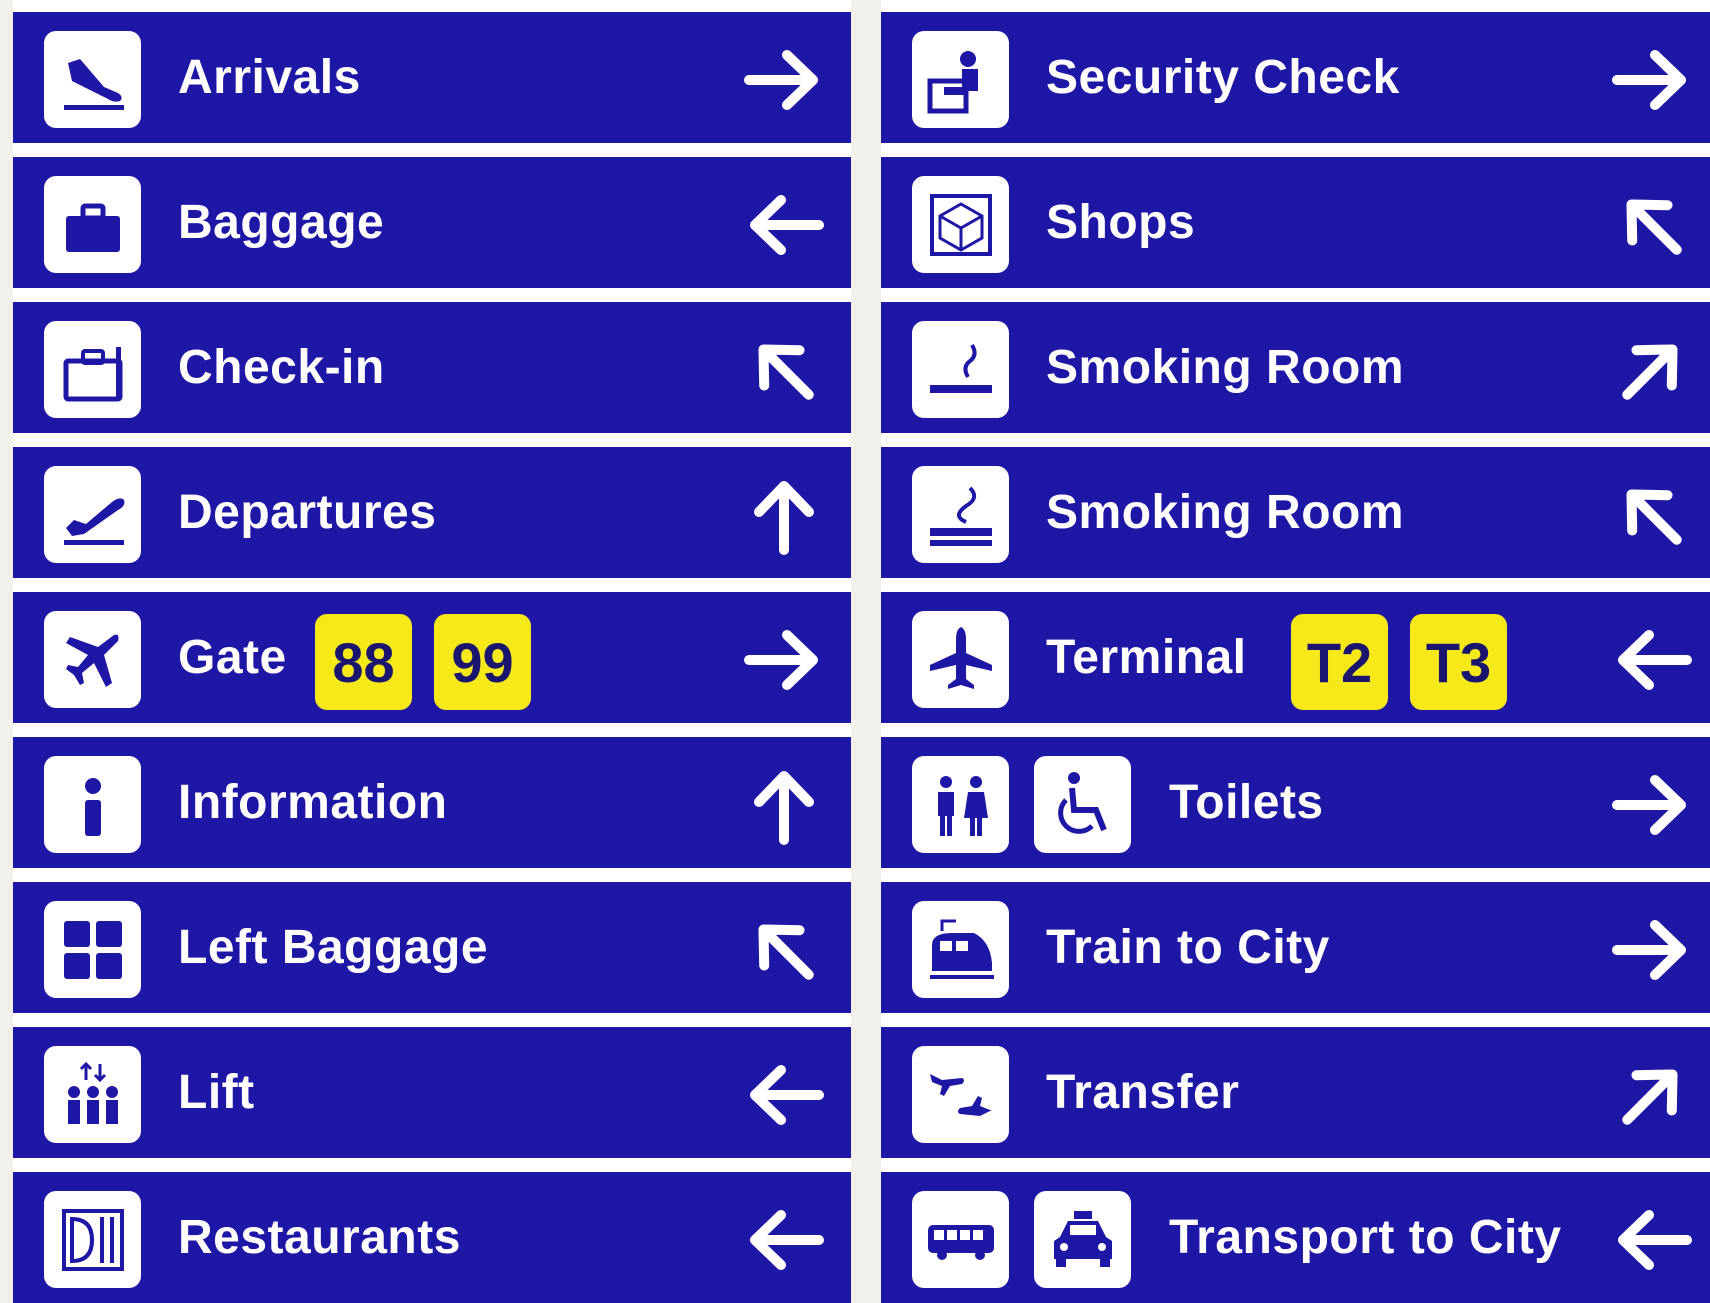  I want to click on sign-terminal: Terminal T2 T3, so click(1295, 657).